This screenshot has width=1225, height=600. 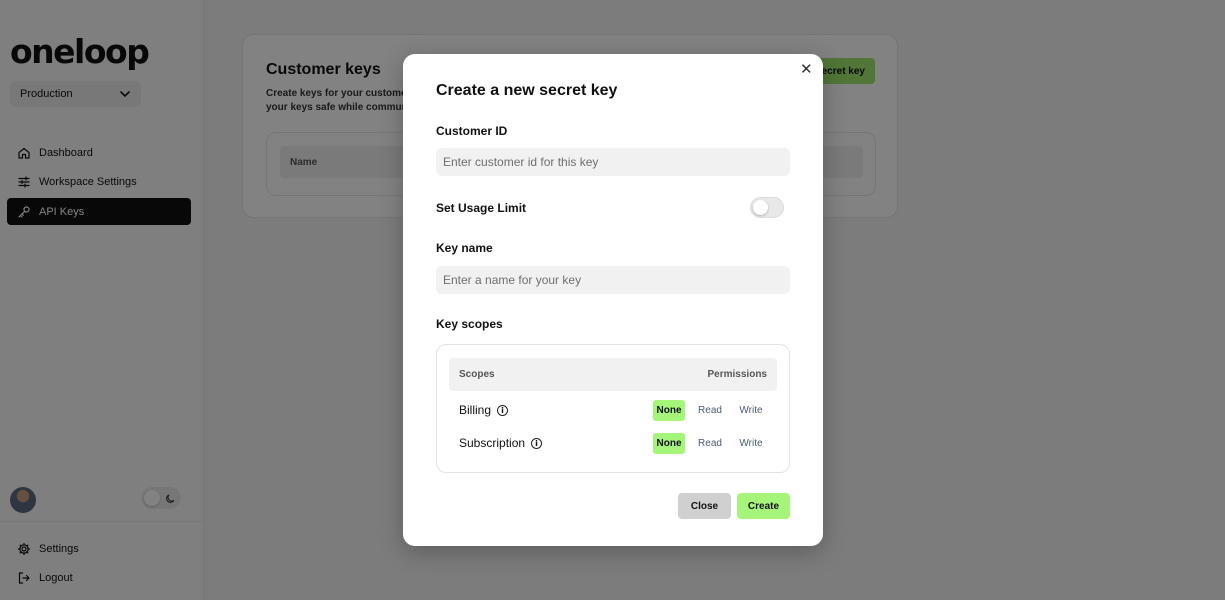 I want to click on scope-name: Billing i, so click(x=484, y=410).